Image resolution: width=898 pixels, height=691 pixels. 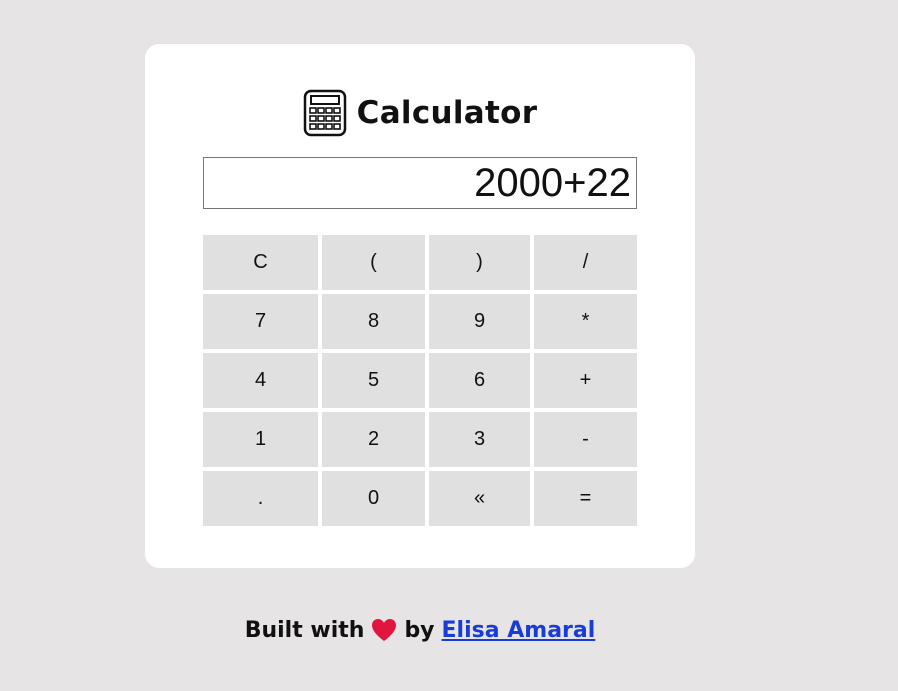 What do you see at coordinates (384, 630) in the screenshot?
I see `heart-icon` at bounding box center [384, 630].